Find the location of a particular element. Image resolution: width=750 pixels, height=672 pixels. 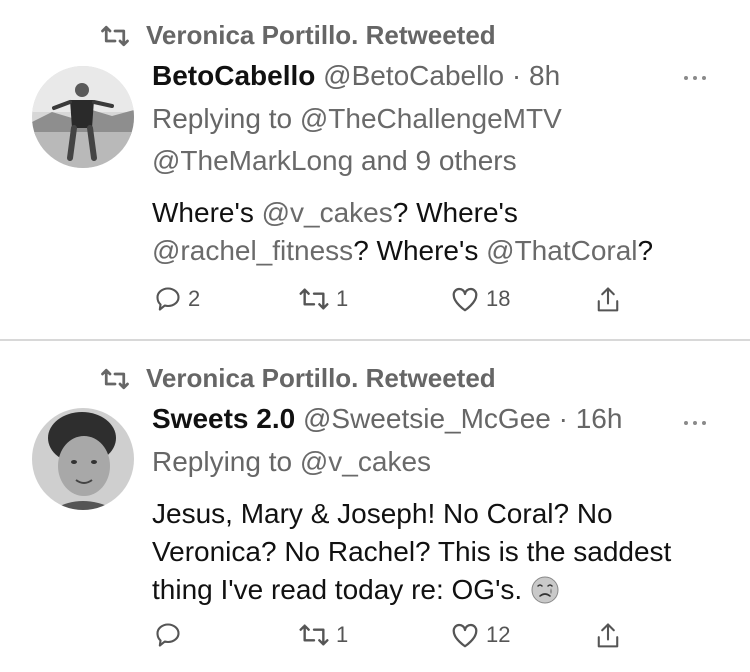

display-name: Sweets 2.0 is located at coordinates (223, 418).